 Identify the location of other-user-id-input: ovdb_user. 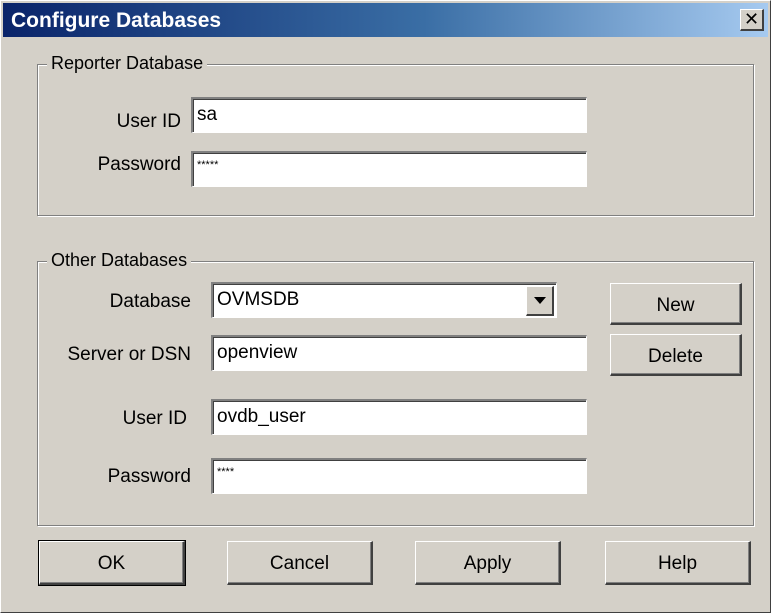
(399, 417).